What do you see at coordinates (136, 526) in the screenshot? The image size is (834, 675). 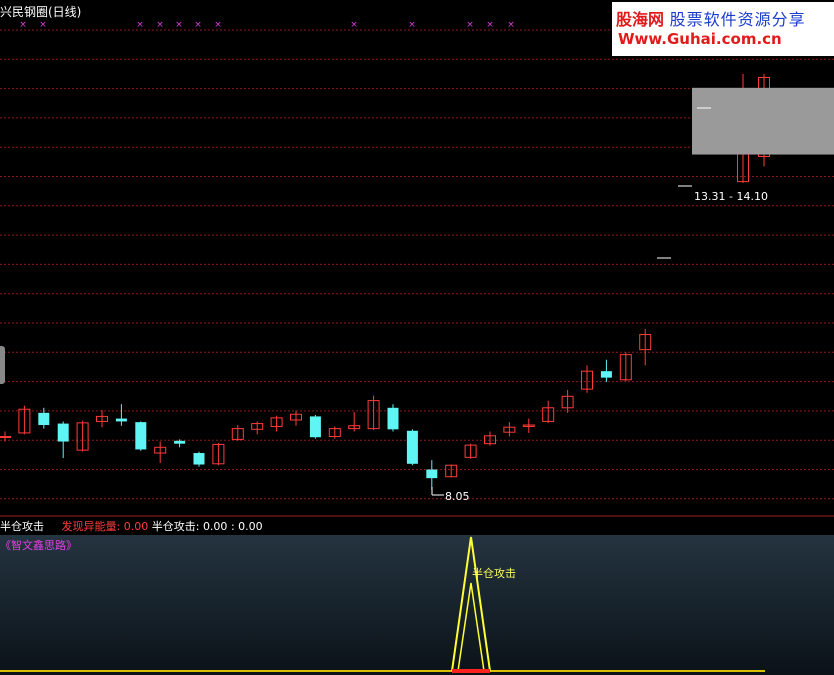 I see `indicator-field1-value: 0.00` at bounding box center [136, 526].